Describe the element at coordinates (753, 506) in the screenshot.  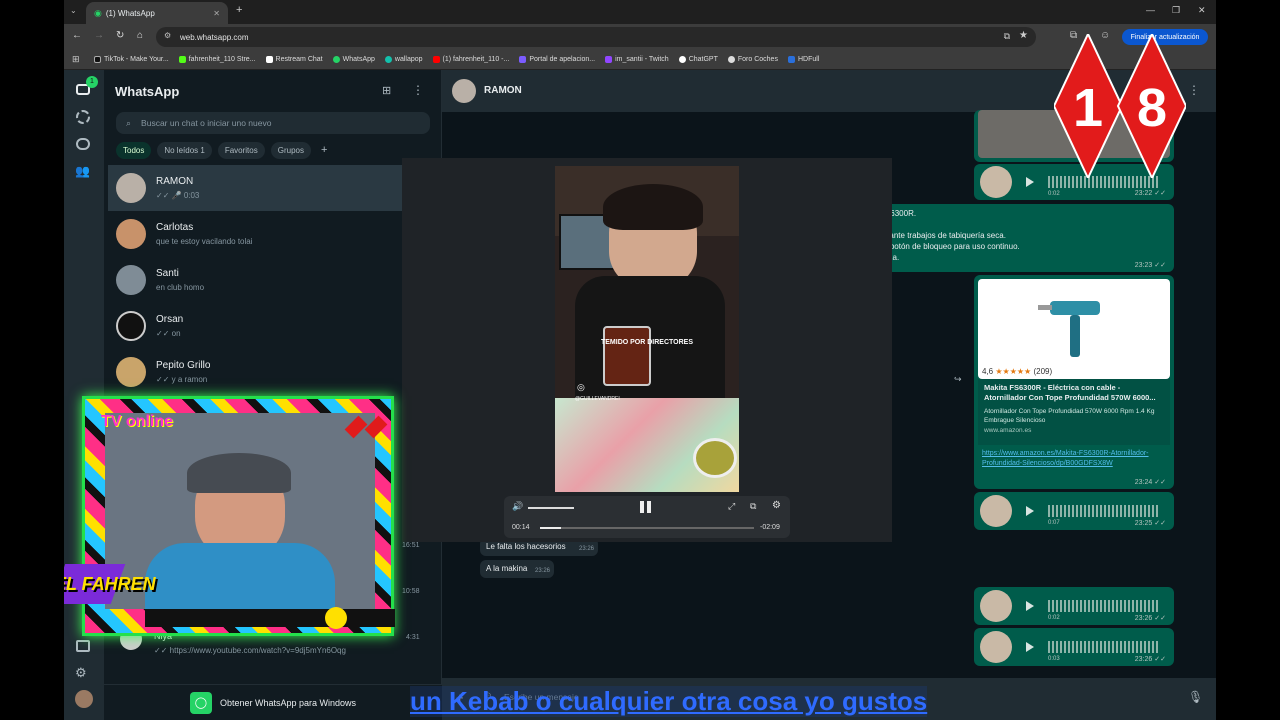
I see `pip-icon: ⧉` at that location.